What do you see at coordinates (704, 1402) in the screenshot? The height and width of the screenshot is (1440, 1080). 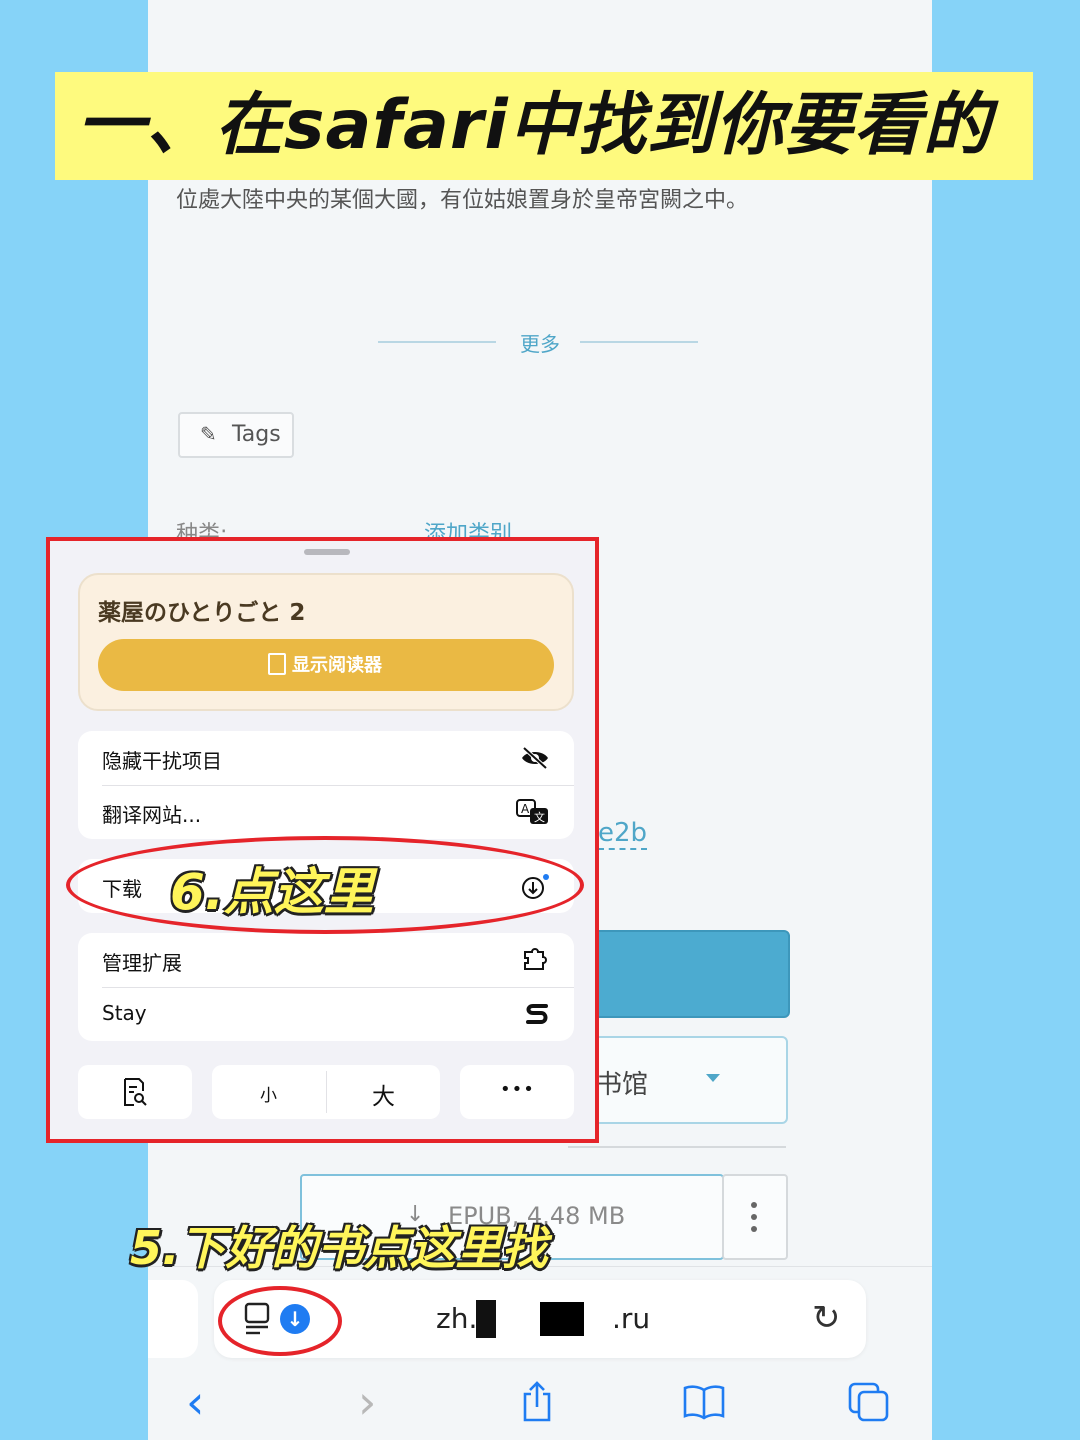 I see `bookmarks-icon` at bounding box center [704, 1402].